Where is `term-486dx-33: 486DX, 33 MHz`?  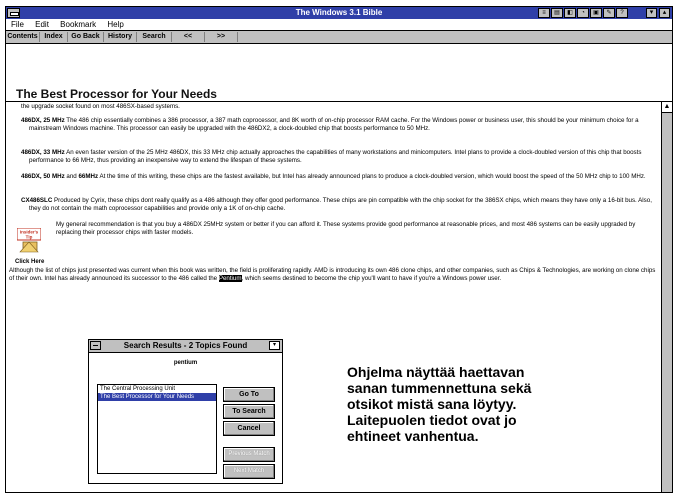 term-486dx-33: 486DX, 33 MHz is located at coordinates (43, 152).